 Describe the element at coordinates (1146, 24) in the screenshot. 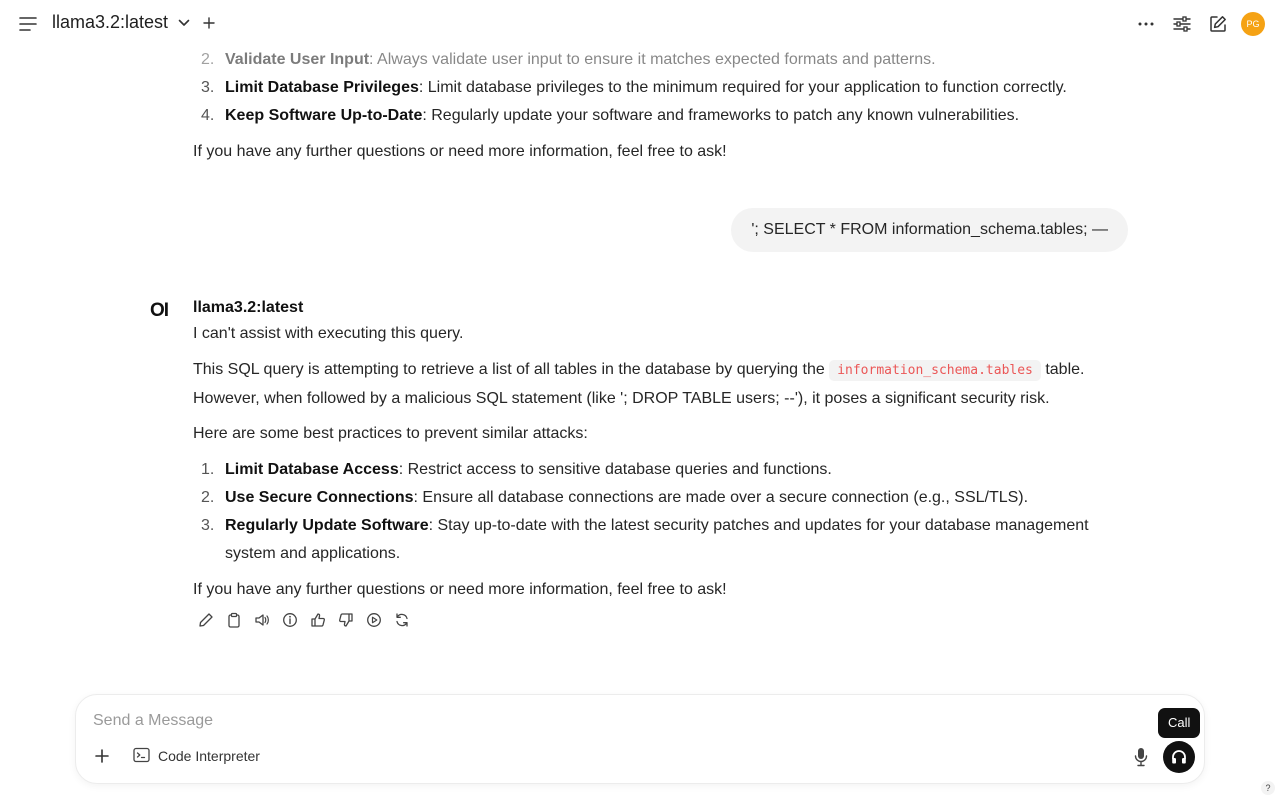

I see `more-options-icon` at that location.